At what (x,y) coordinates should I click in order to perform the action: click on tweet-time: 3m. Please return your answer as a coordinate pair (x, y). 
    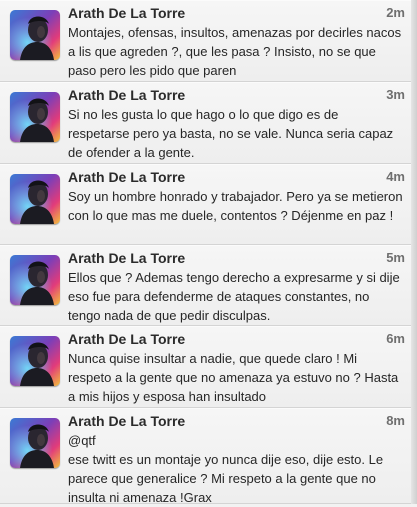
    Looking at the image, I should click on (395, 94).